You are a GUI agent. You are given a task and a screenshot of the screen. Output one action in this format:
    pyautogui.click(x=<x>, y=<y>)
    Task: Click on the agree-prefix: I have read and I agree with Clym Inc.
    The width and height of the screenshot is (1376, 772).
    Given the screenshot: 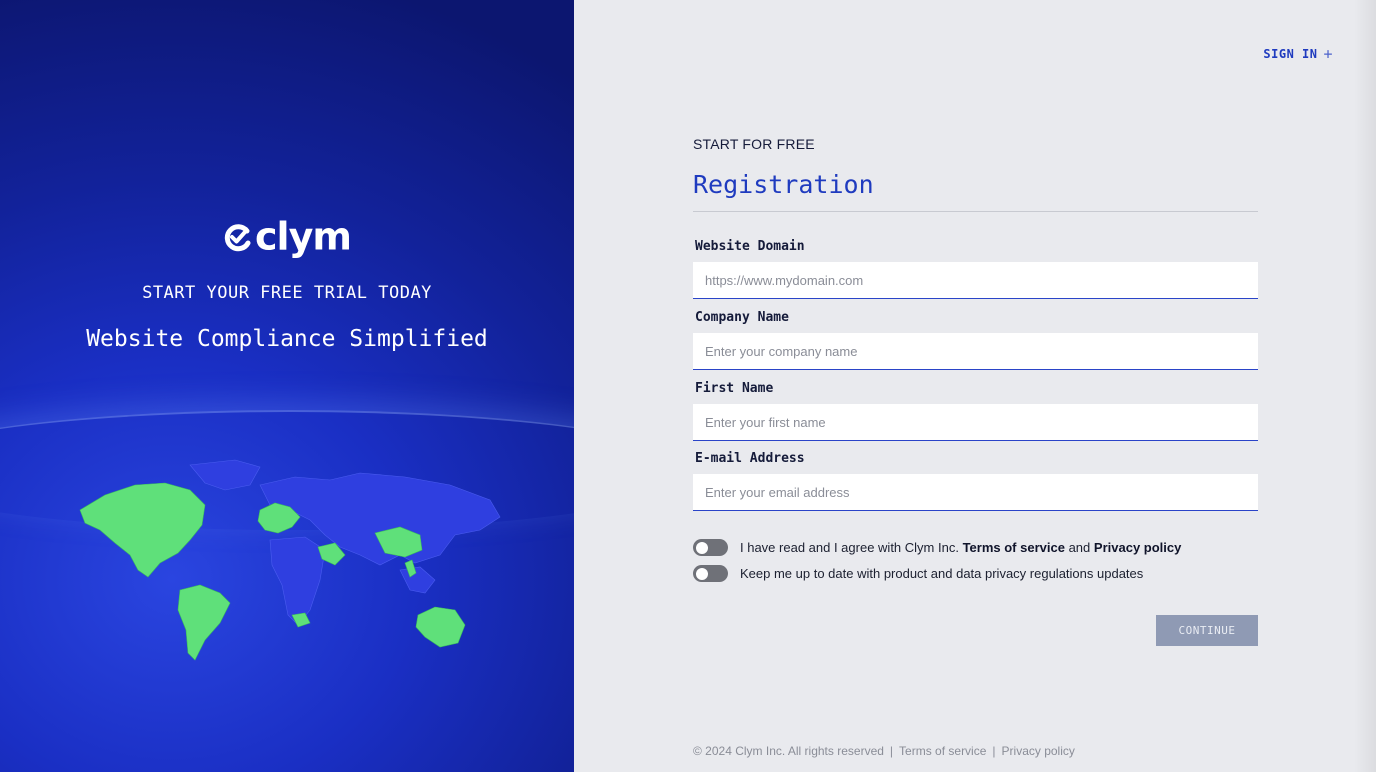 What is the action you would take?
    pyautogui.click(x=849, y=547)
    